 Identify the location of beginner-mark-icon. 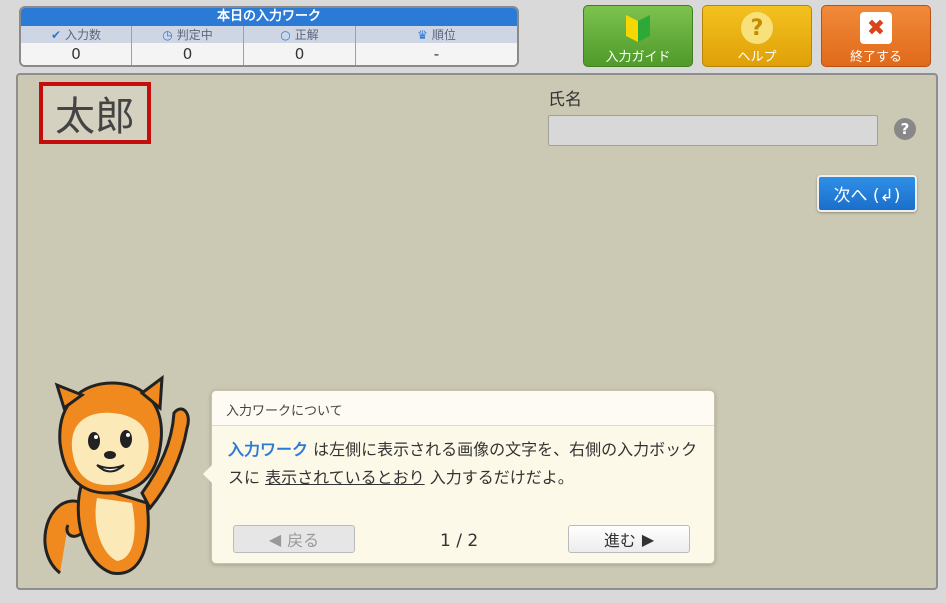
(638, 28).